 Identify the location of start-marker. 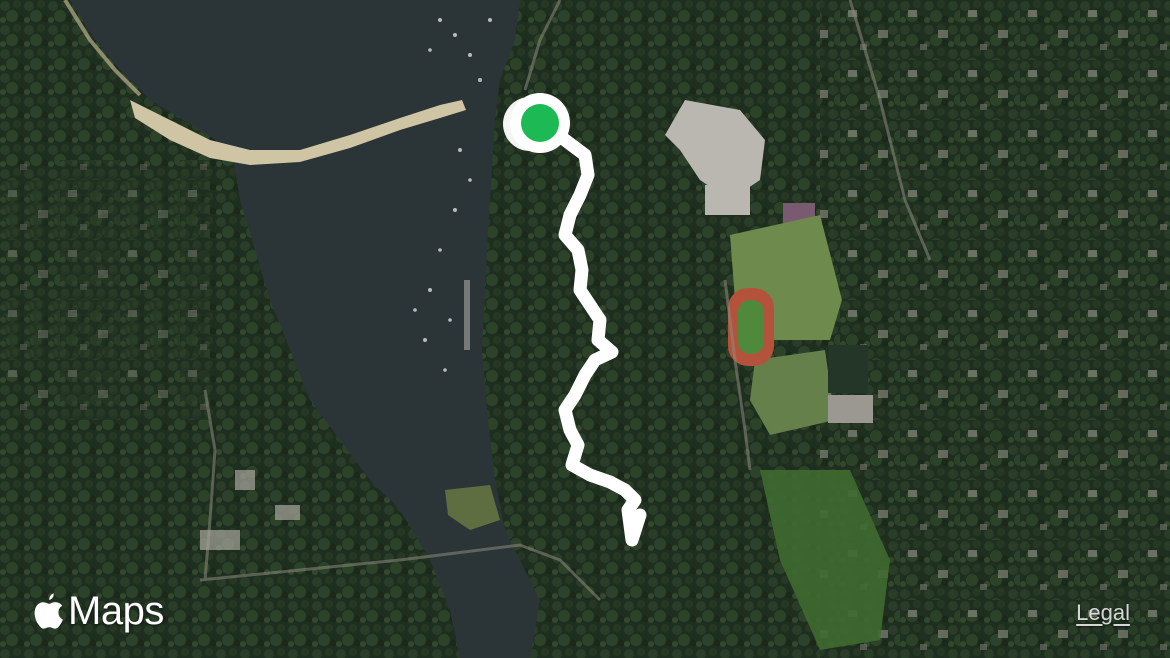
(540, 123).